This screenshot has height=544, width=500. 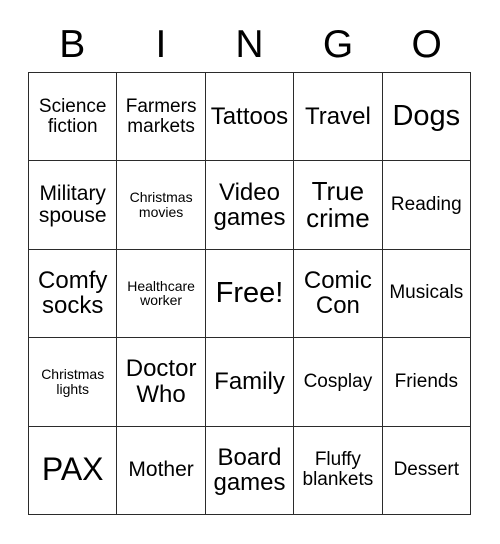 I want to click on bingo-header-letter-b: B, so click(x=72, y=44).